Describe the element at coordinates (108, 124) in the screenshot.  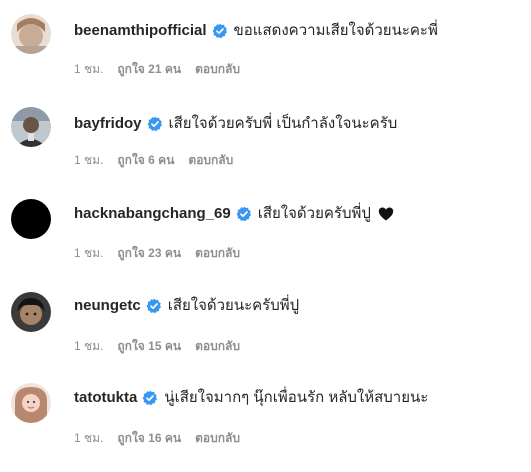
I see `username: bayfridoy` at that location.